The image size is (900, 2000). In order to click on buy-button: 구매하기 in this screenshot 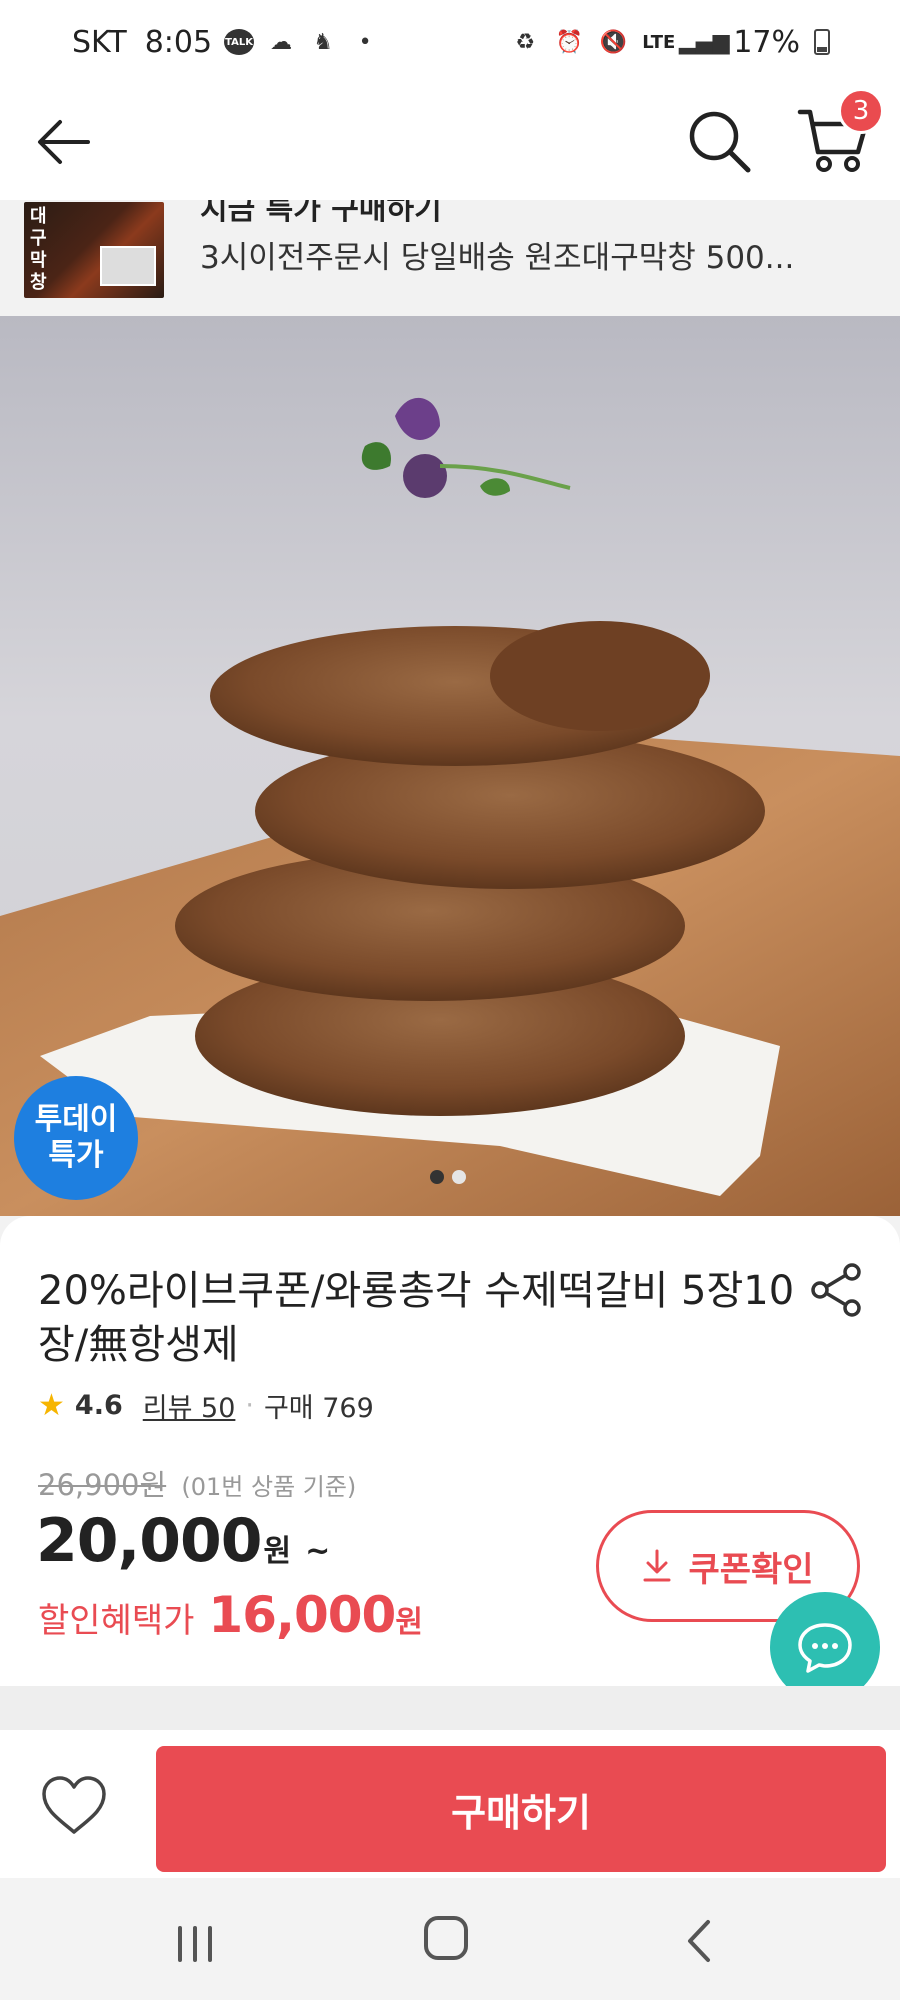, I will do `click(521, 1809)`.